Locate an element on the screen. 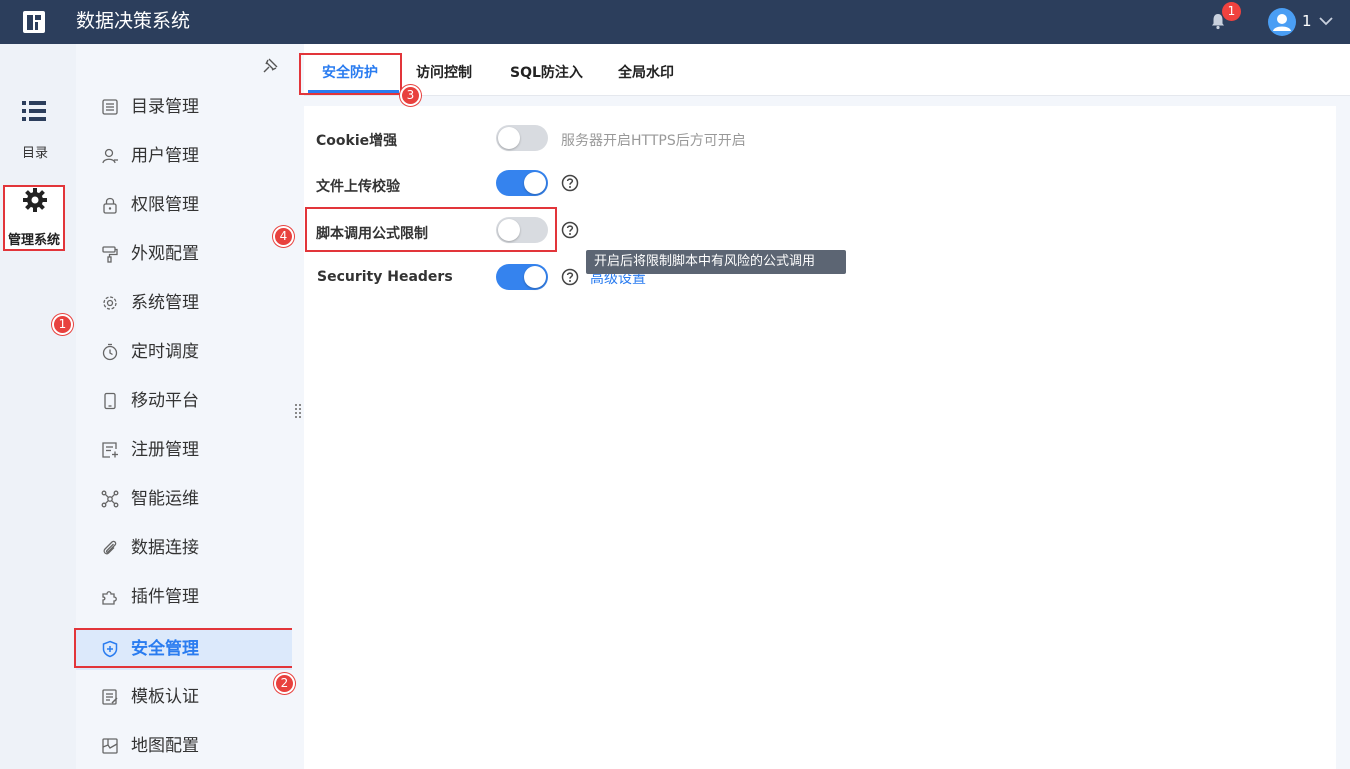  sidebar-item-label: 外观配置 is located at coordinates (165, 254).